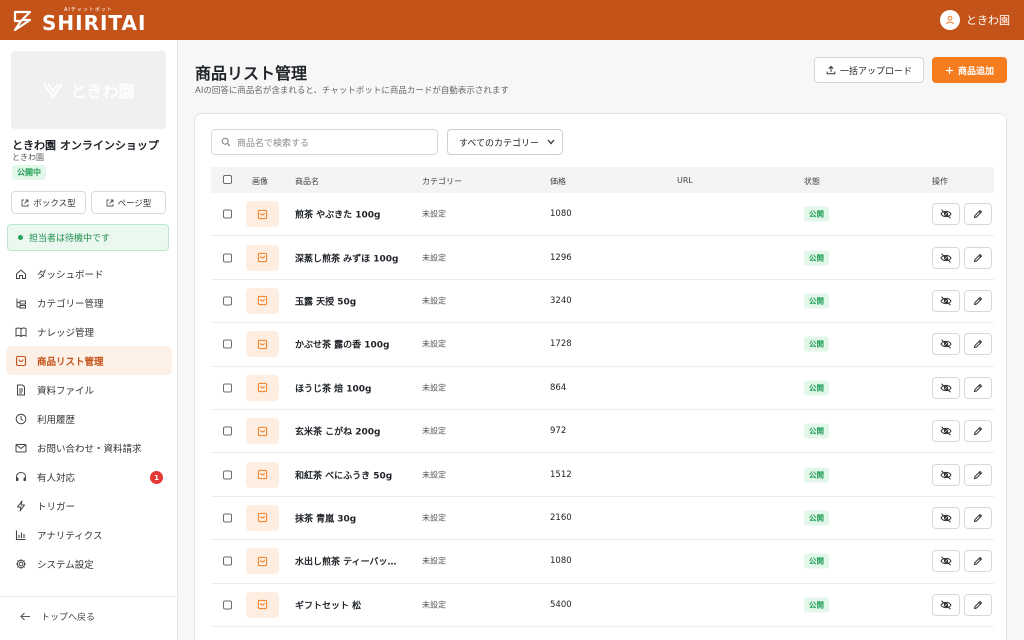 Image resolution: width=1024 pixels, height=640 pixels. Describe the element at coordinates (89, 331) in the screenshot. I see `sidebar-item-book: ナレッジ管理` at that location.